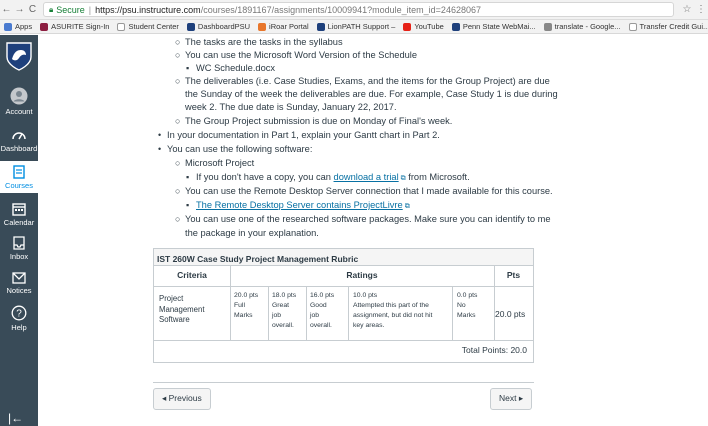 The image size is (708, 426). I want to click on criterion-points: 20.0 pts, so click(510, 314).